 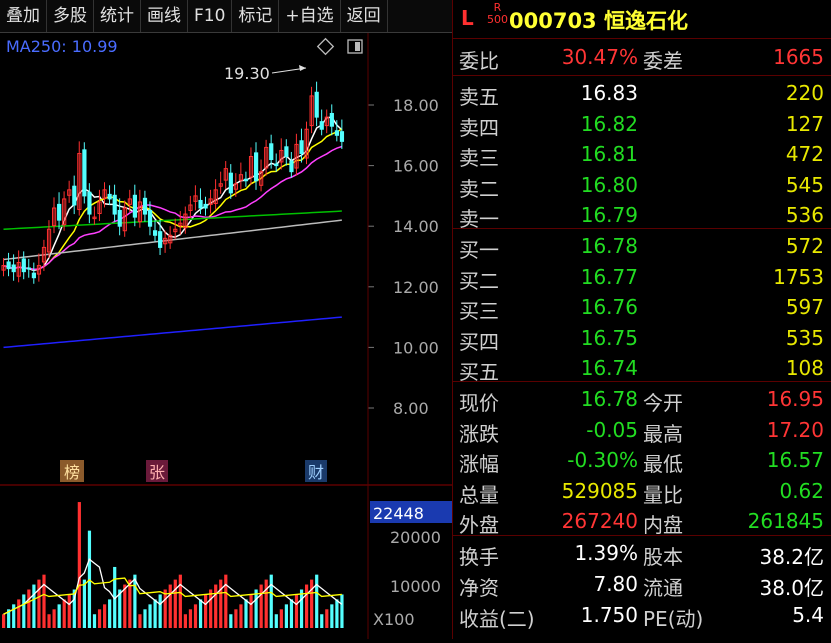 What do you see at coordinates (804, 368) in the screenshot?
I see `bid-volume: 108` at bounding box center [804, 368].